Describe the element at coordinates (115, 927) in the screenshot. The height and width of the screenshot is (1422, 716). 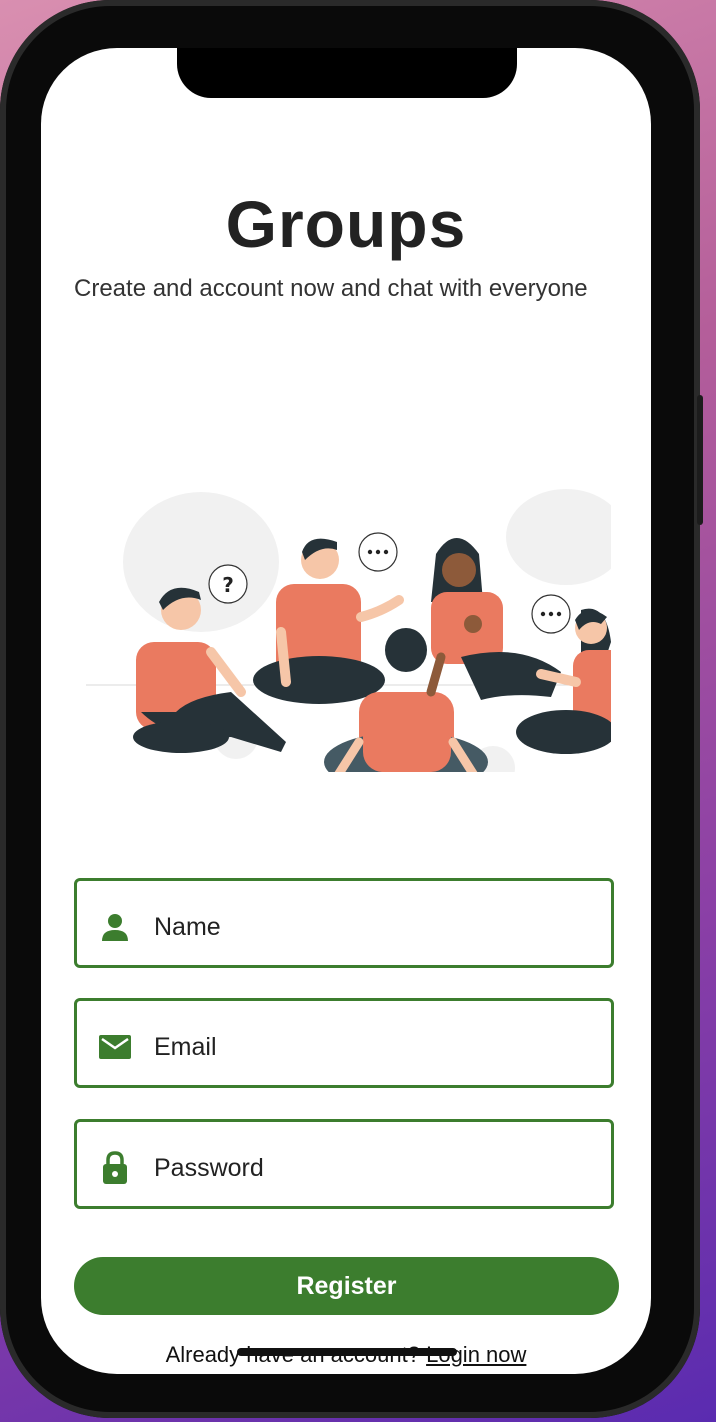
I see `person-icon` at that location.